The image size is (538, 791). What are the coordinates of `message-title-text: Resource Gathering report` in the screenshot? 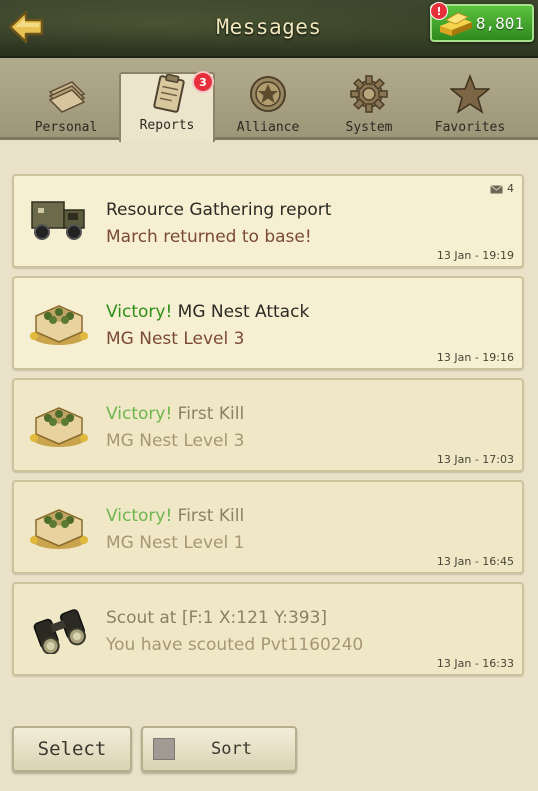 It's located at (219, 210).